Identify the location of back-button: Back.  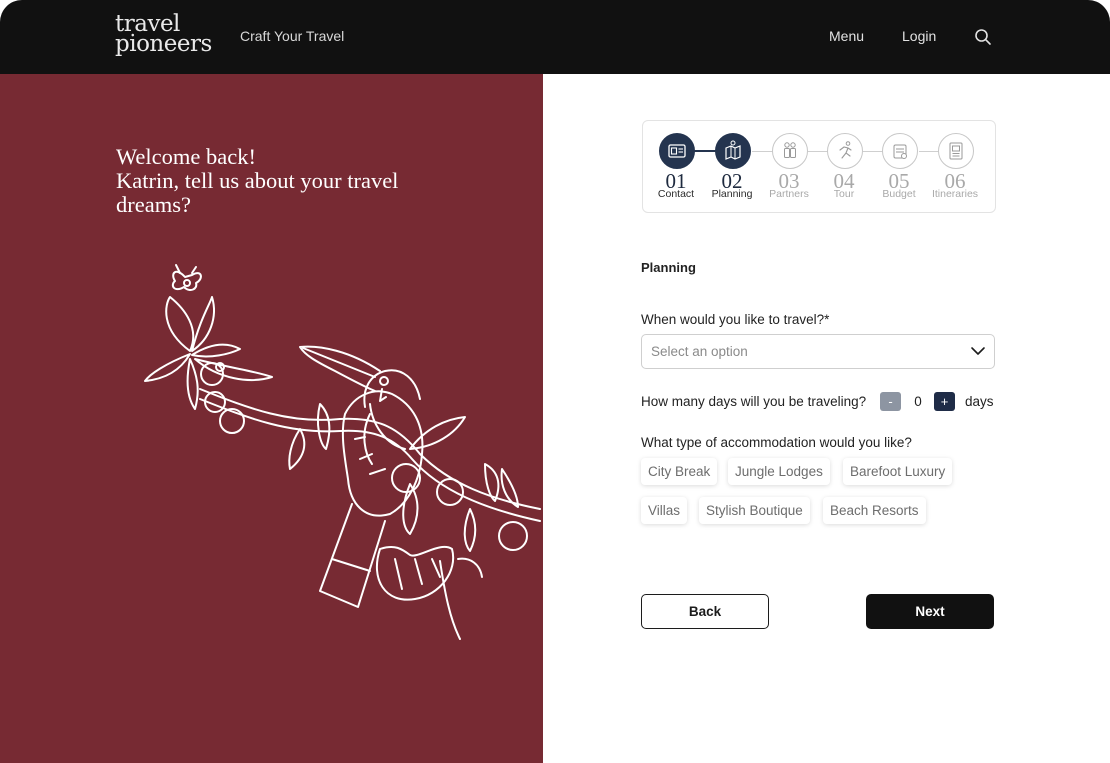
(705, 611).